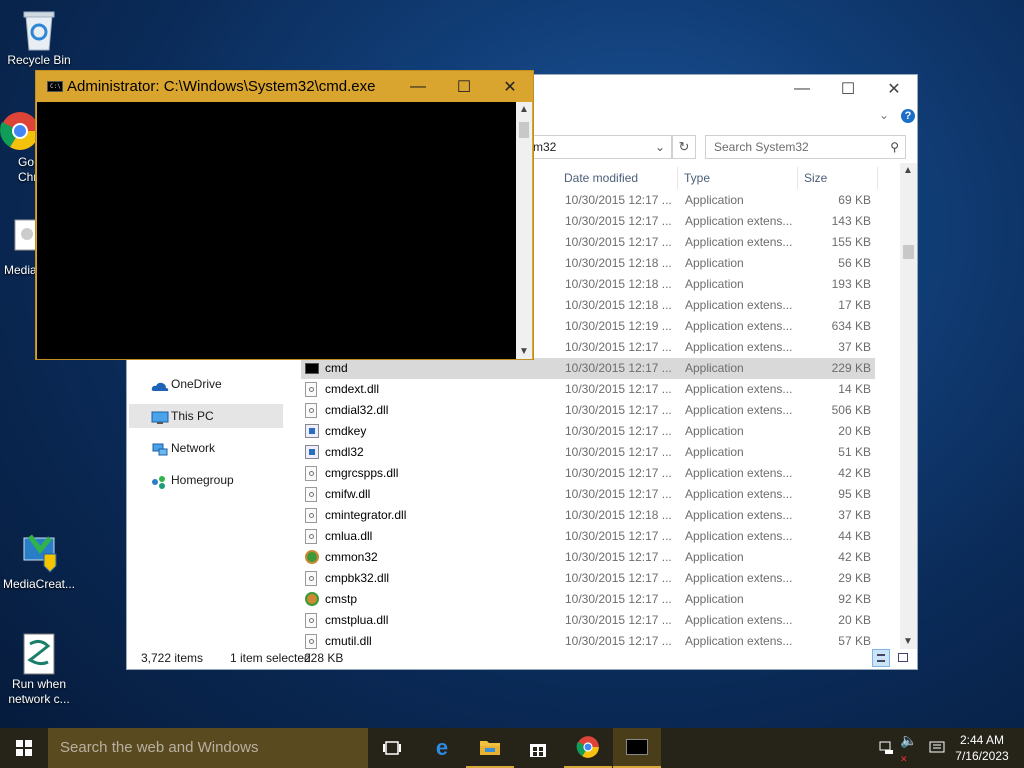 The image size is (1024, 768). I want to click on nav-item-homegroup: Homegroup, so click(206, 480).